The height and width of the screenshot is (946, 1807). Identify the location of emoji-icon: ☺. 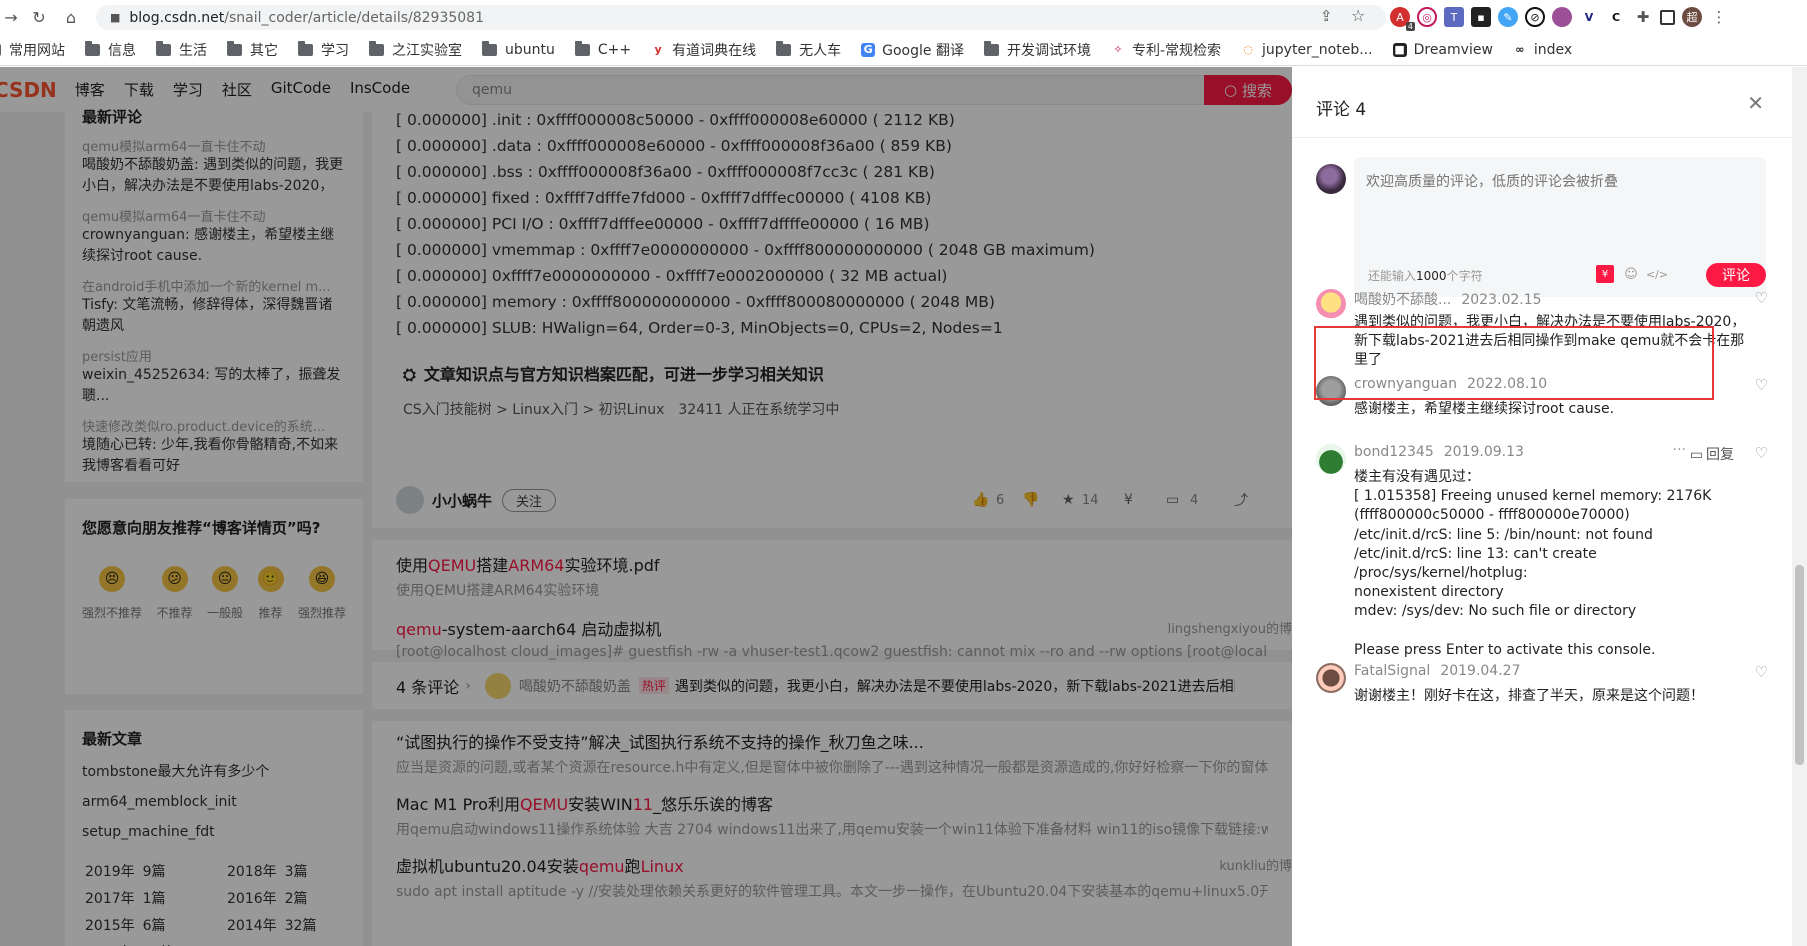
(1631, 274).